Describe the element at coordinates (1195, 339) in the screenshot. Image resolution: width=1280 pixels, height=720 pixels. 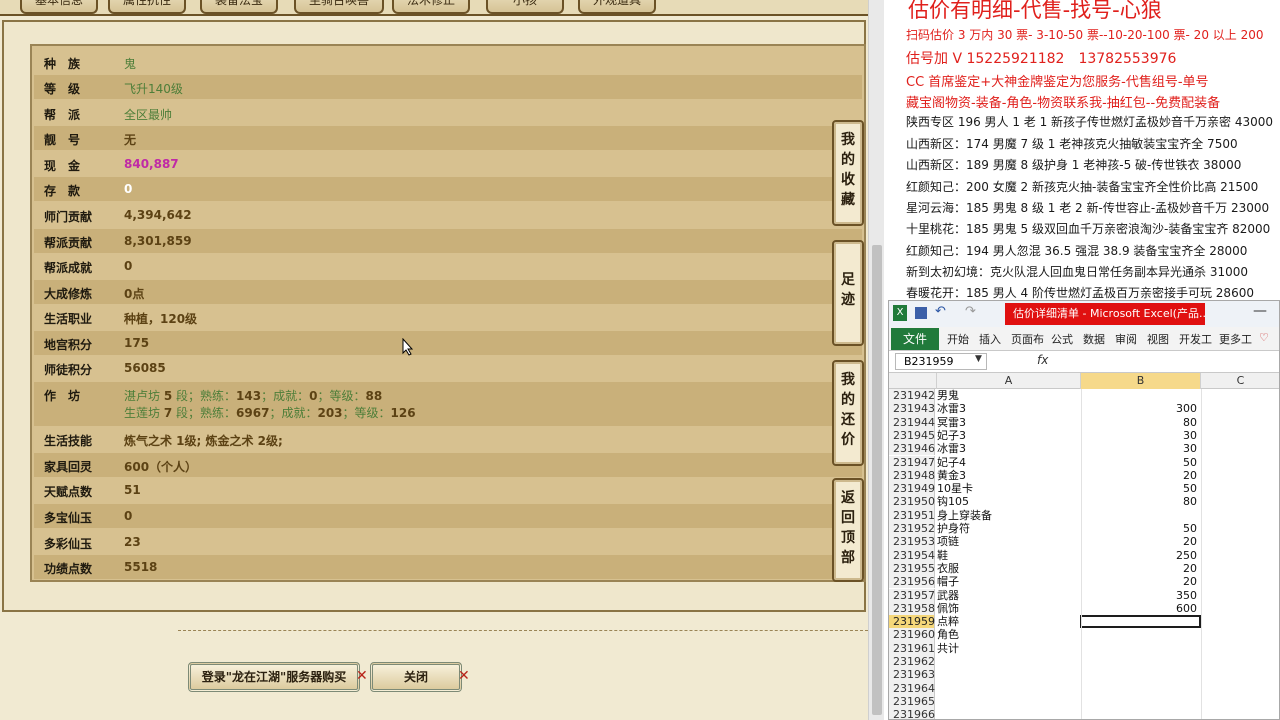
I see `ribbon-tab: 开发工` at that location.